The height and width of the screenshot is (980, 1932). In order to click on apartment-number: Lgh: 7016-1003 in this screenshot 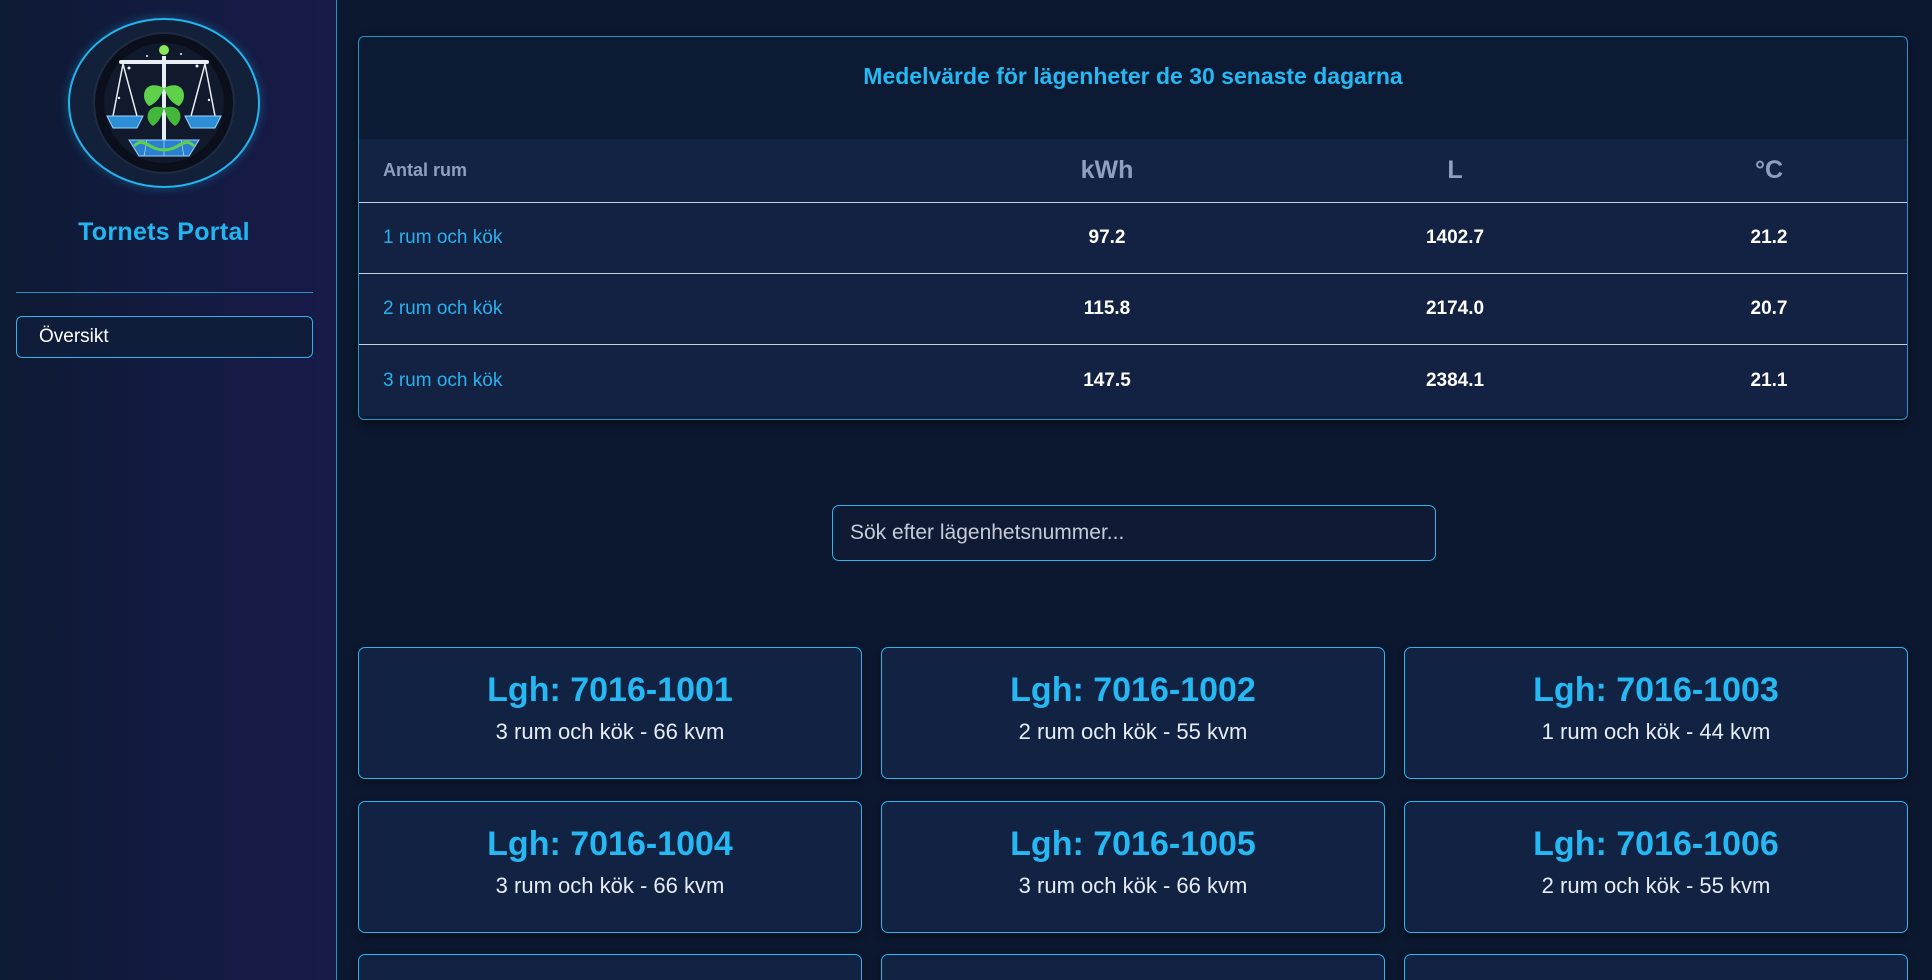, I will do `click(1656, 690)`.